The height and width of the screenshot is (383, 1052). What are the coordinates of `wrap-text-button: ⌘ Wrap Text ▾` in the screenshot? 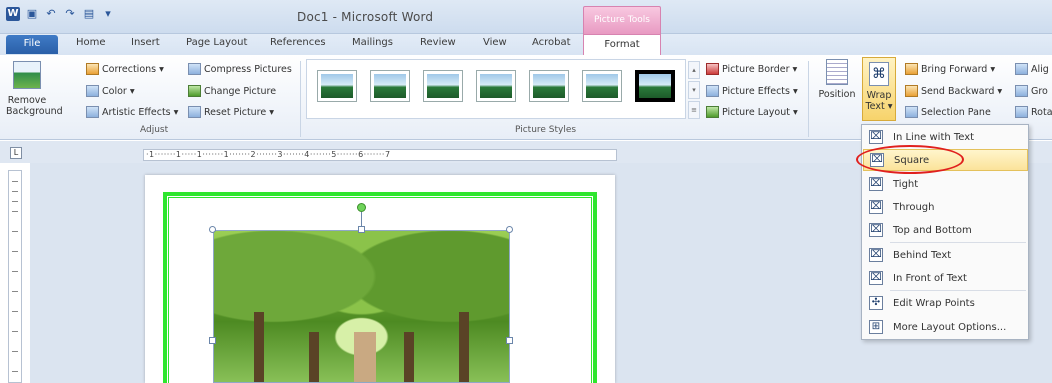 It's located at (879, 89).